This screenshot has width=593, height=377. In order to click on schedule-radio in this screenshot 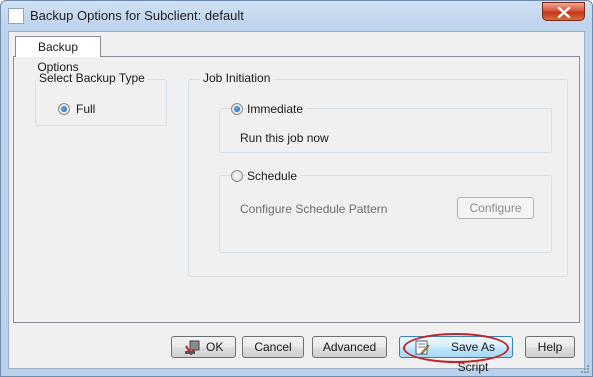, I will do `click(237, 176)`.